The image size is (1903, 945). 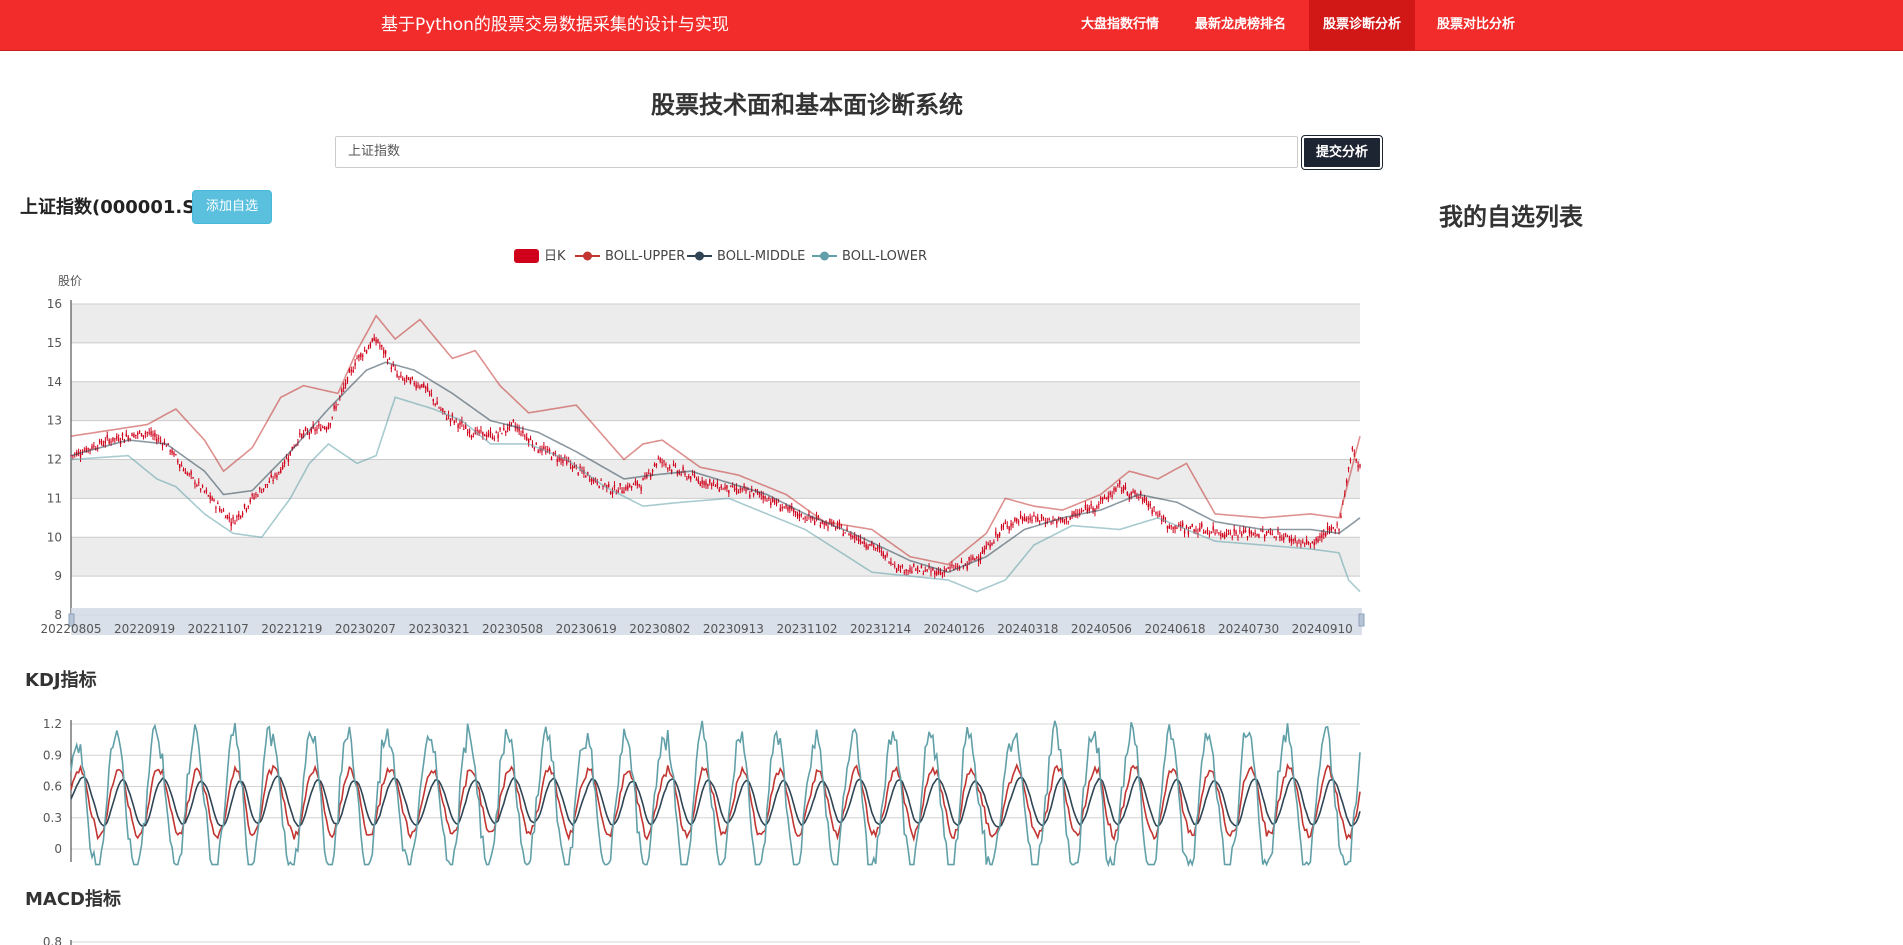 I want to click on x-tick-label: 20230321, so click(x=438, y=629).